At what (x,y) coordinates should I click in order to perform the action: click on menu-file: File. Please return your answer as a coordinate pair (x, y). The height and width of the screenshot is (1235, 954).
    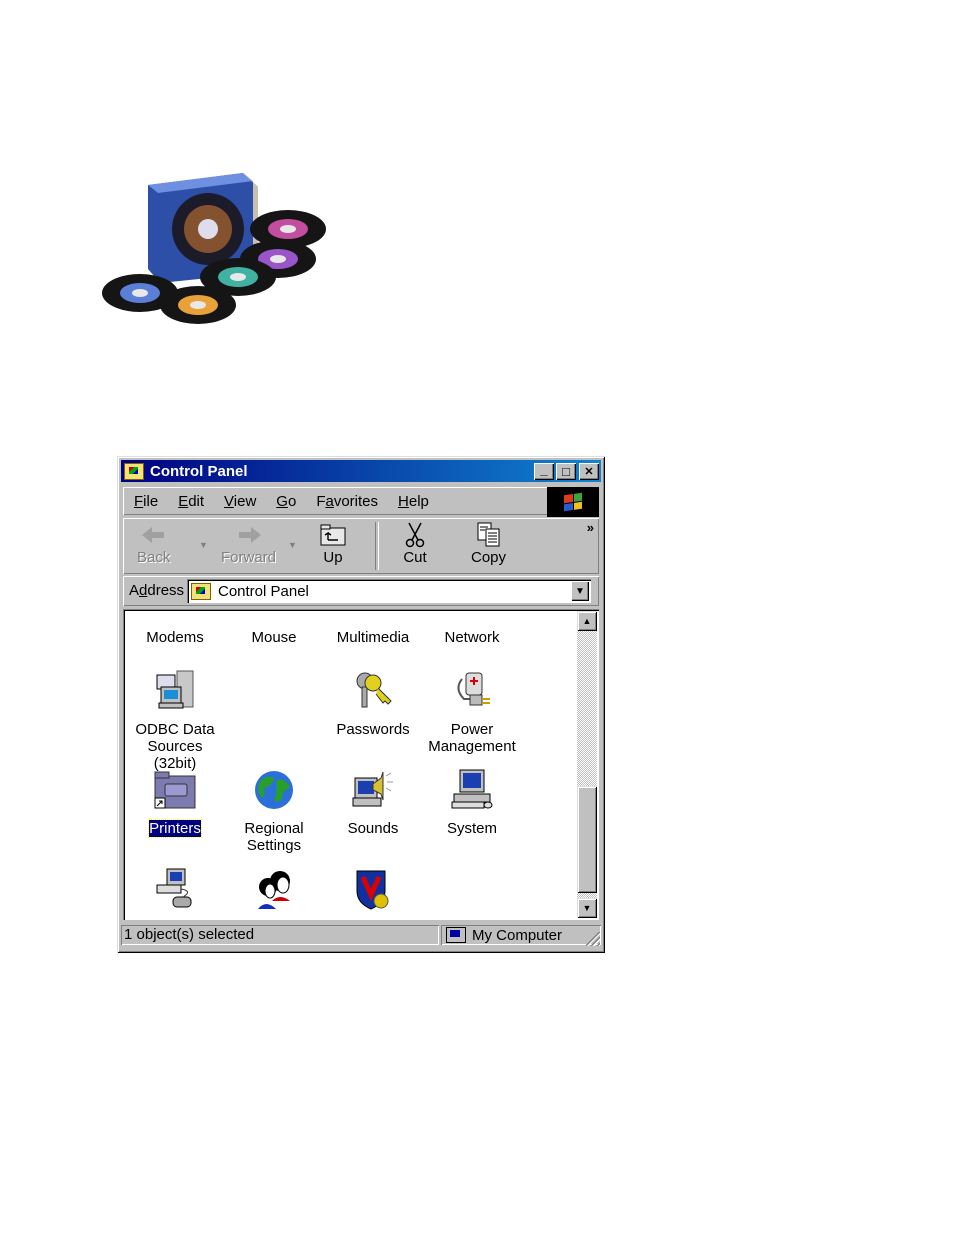
    Looking at the image, I should click on (146, 501).